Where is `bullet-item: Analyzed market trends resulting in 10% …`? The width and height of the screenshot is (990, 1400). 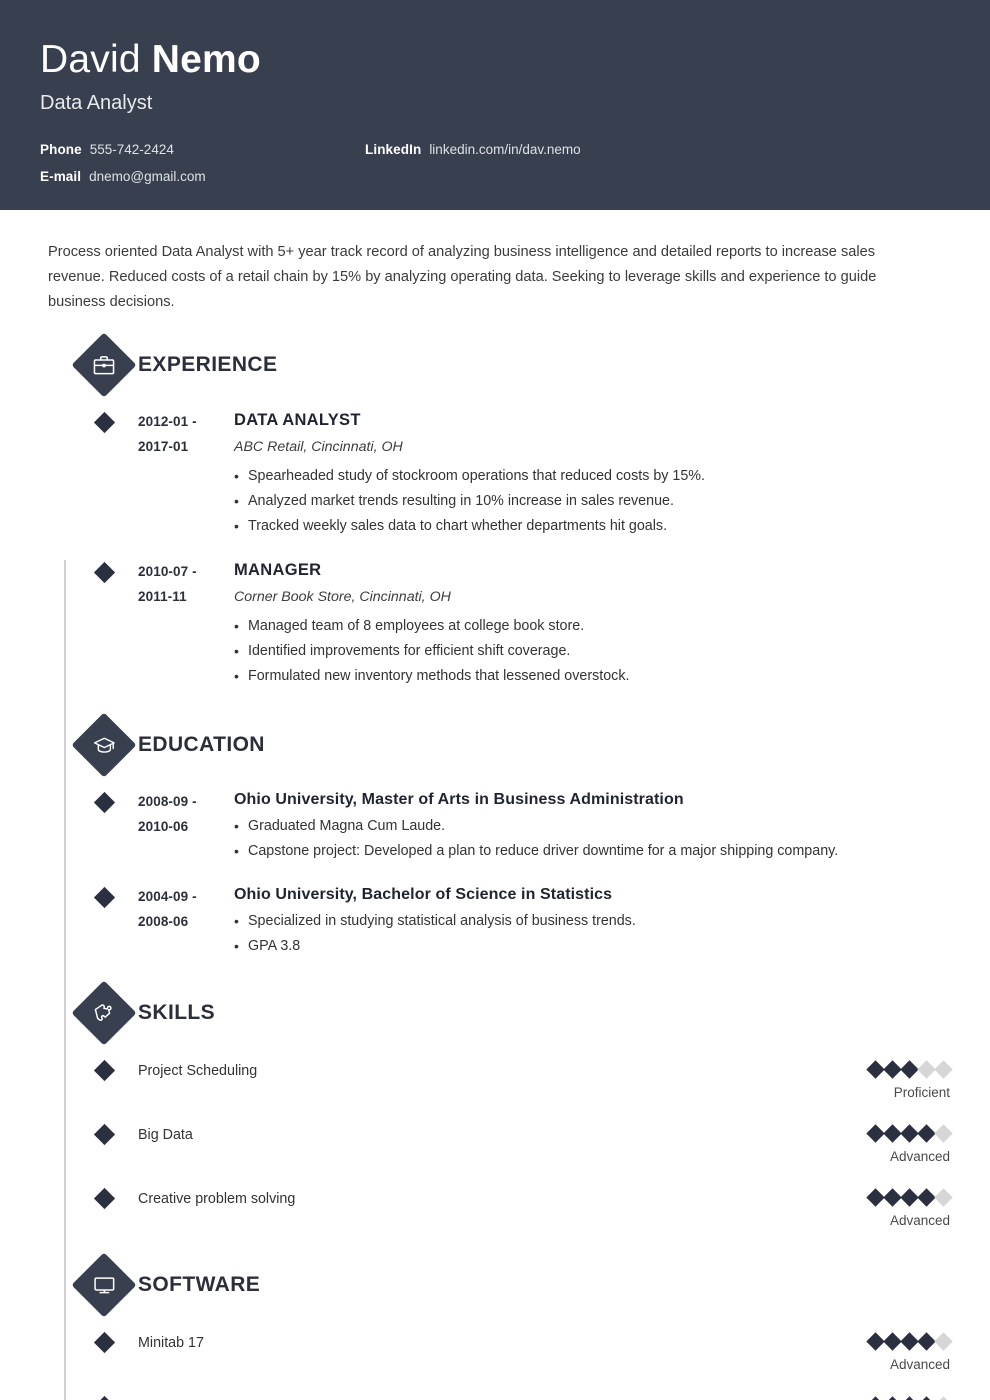
bullet-item: Analyzed market trends resulting in 10% … is located at coordinates (592, 501).